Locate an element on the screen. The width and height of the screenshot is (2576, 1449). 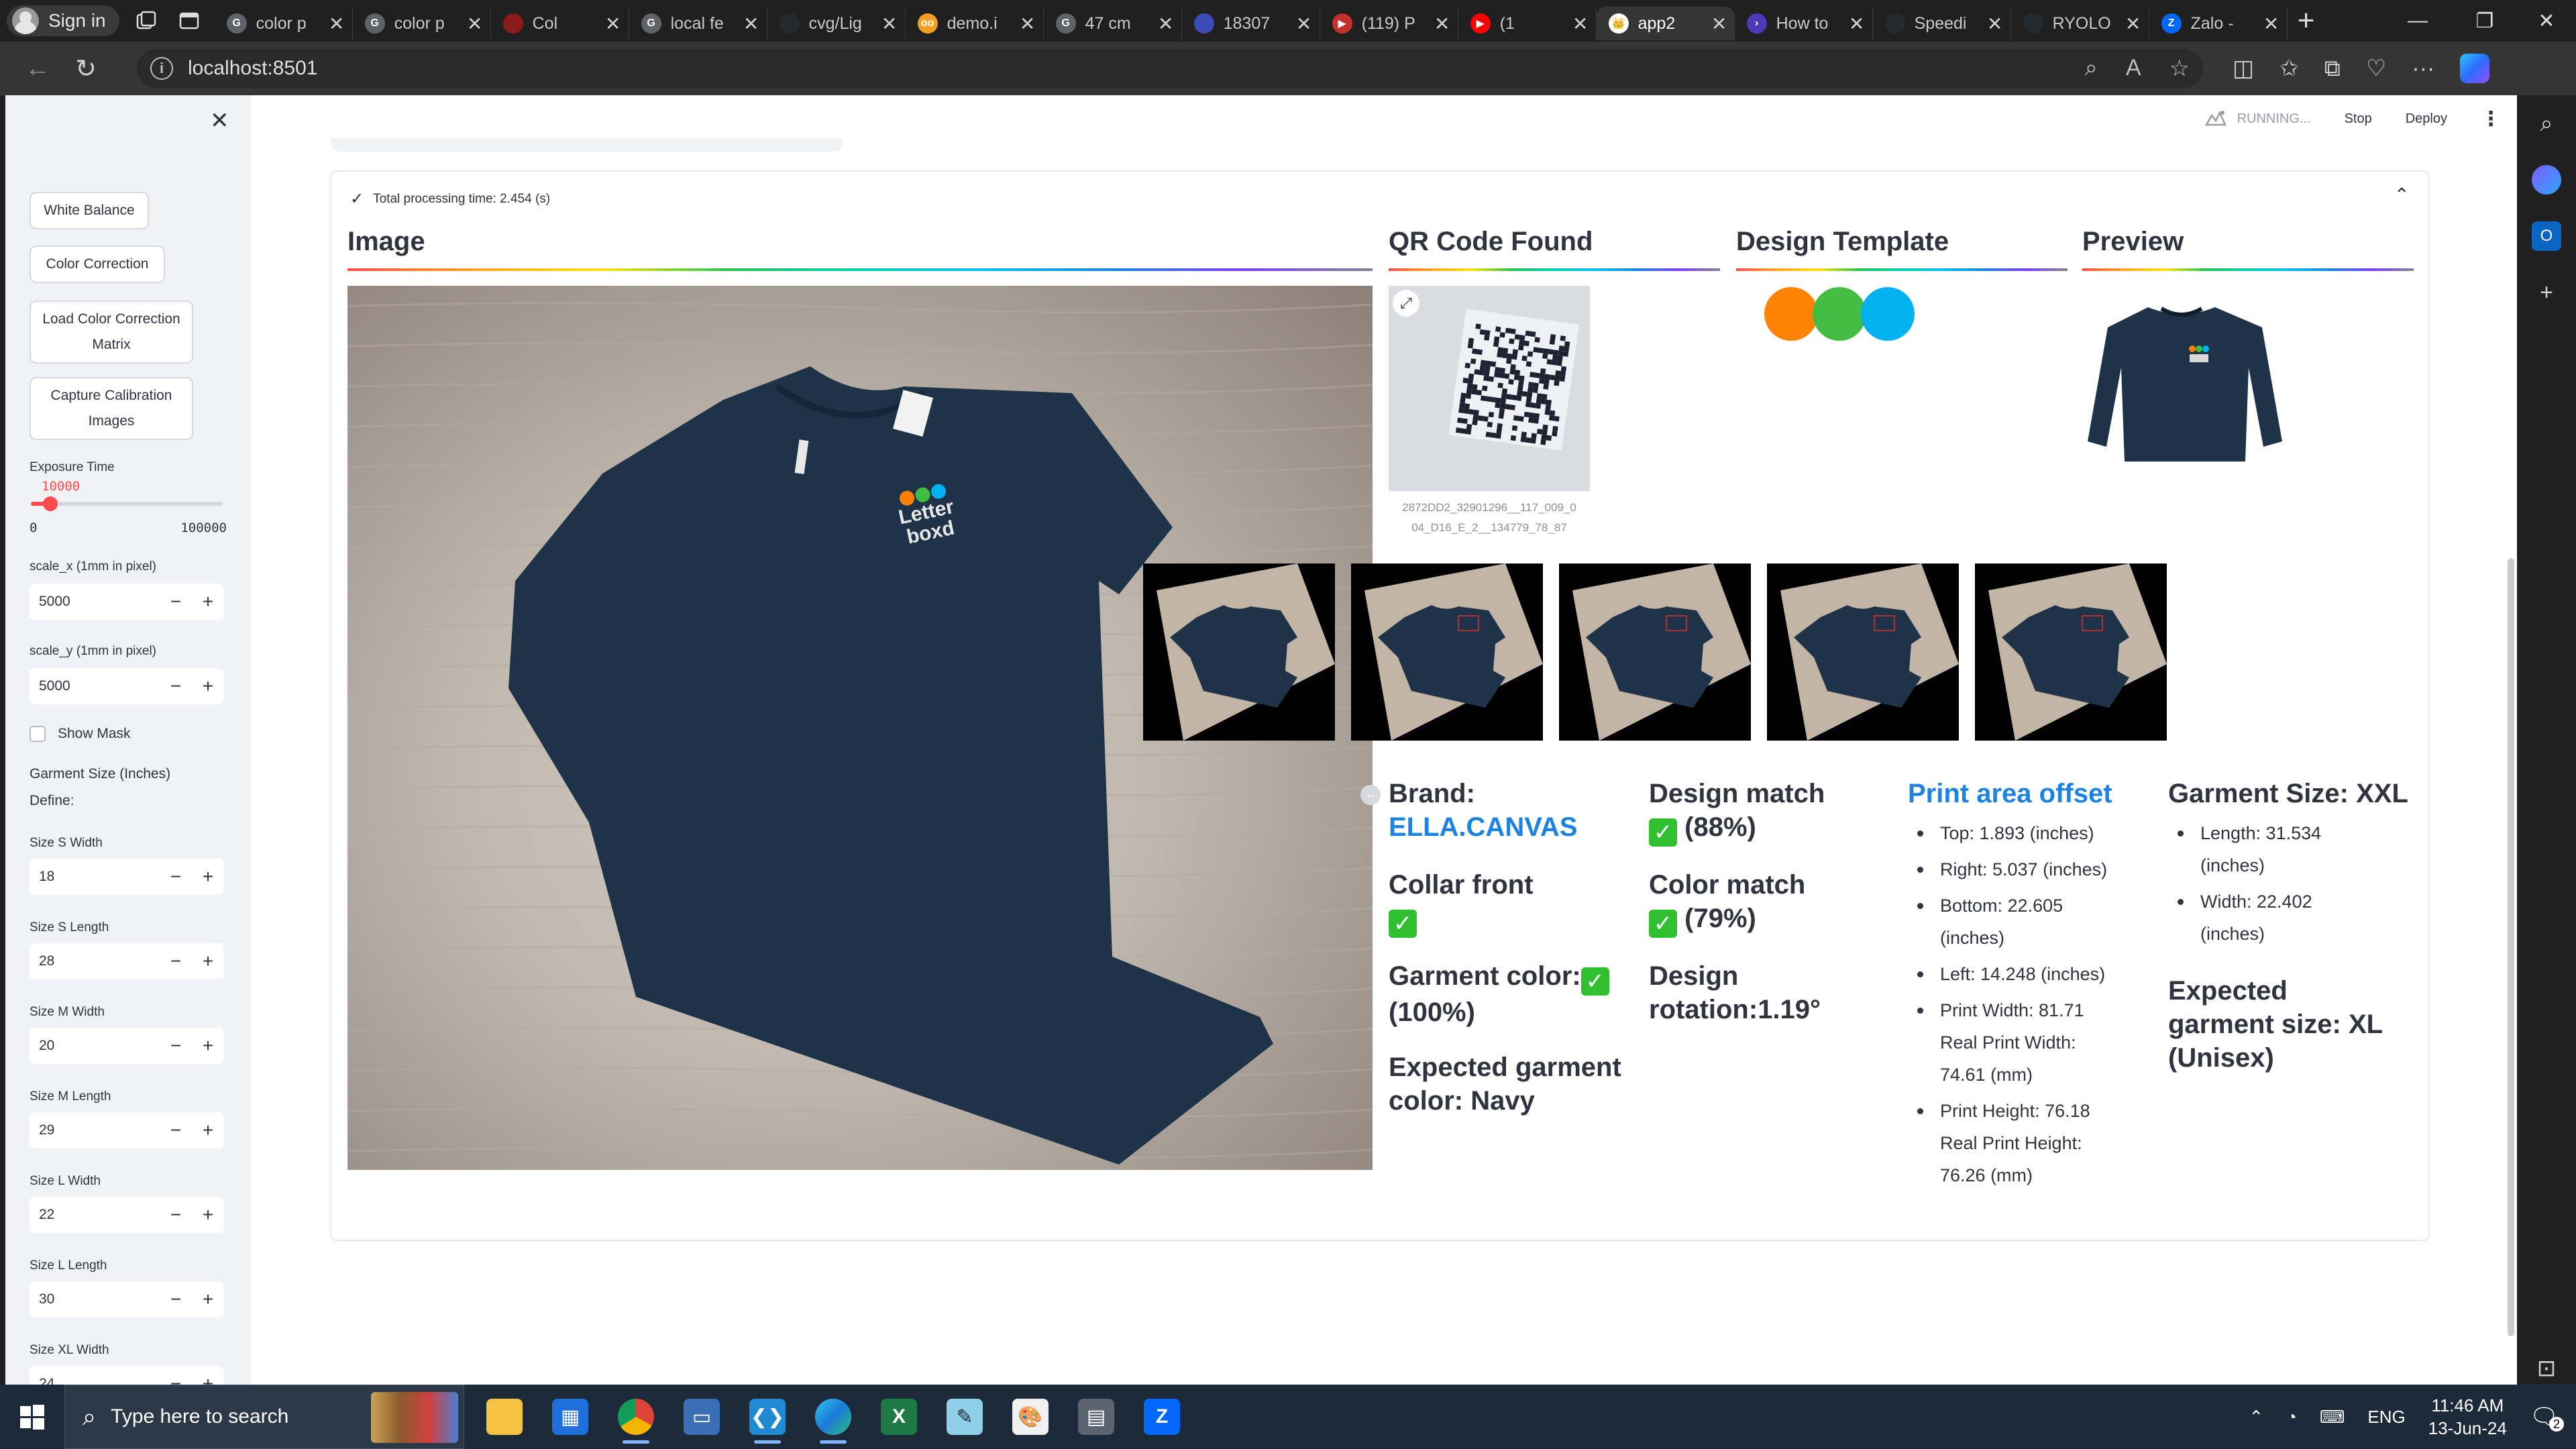
stop-button: Stop is located at coordinates (2358, 119).